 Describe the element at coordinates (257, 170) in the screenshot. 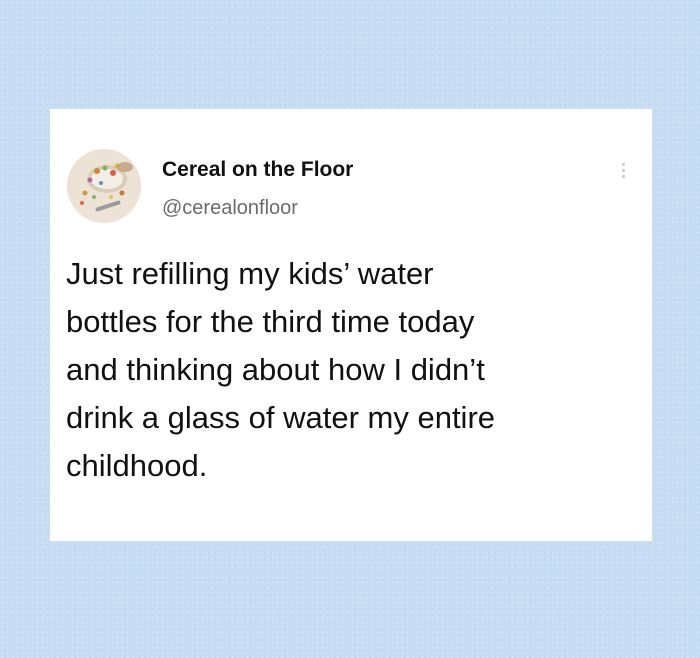

I see `author-display-name: Cereal on the Floor` at that location.